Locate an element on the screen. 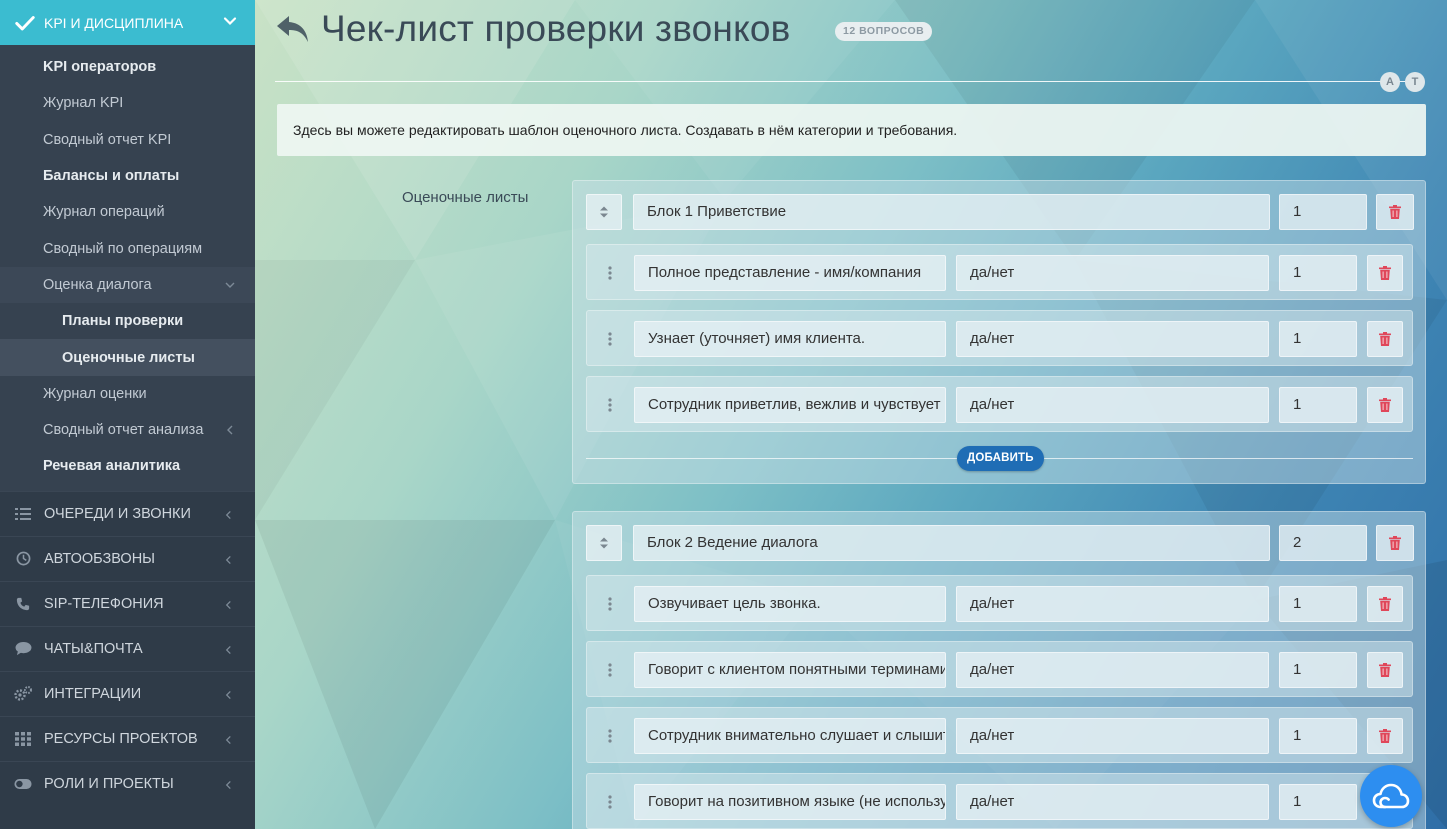 This screenshot has width=1447, height=829. sidebar-section-chats: ЧАТЫ&ПОЧТА is located at coordinates (127, 648).